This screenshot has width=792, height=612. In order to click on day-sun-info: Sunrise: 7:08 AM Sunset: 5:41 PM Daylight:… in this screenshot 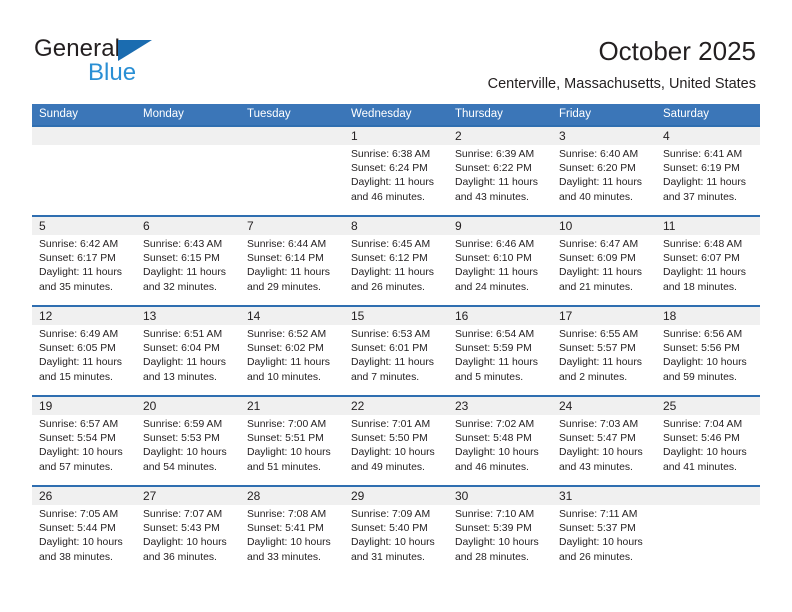, I will do `click(292, 535)`.